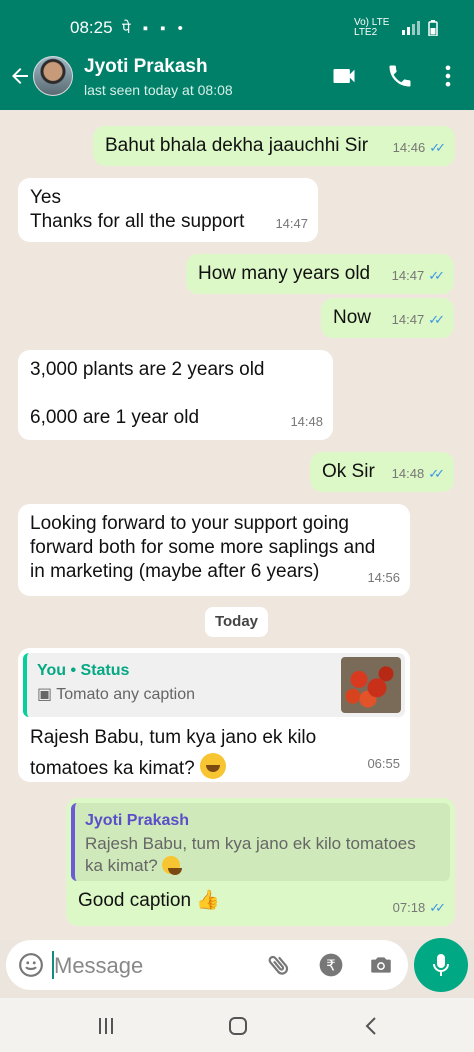 The height and width of the screenshot is (1052, 474). What do you see at coordinates (115, 417) in the screenshot?
I see `message-line: 6,000 are 1 year old` at bounding box center [115, 417].